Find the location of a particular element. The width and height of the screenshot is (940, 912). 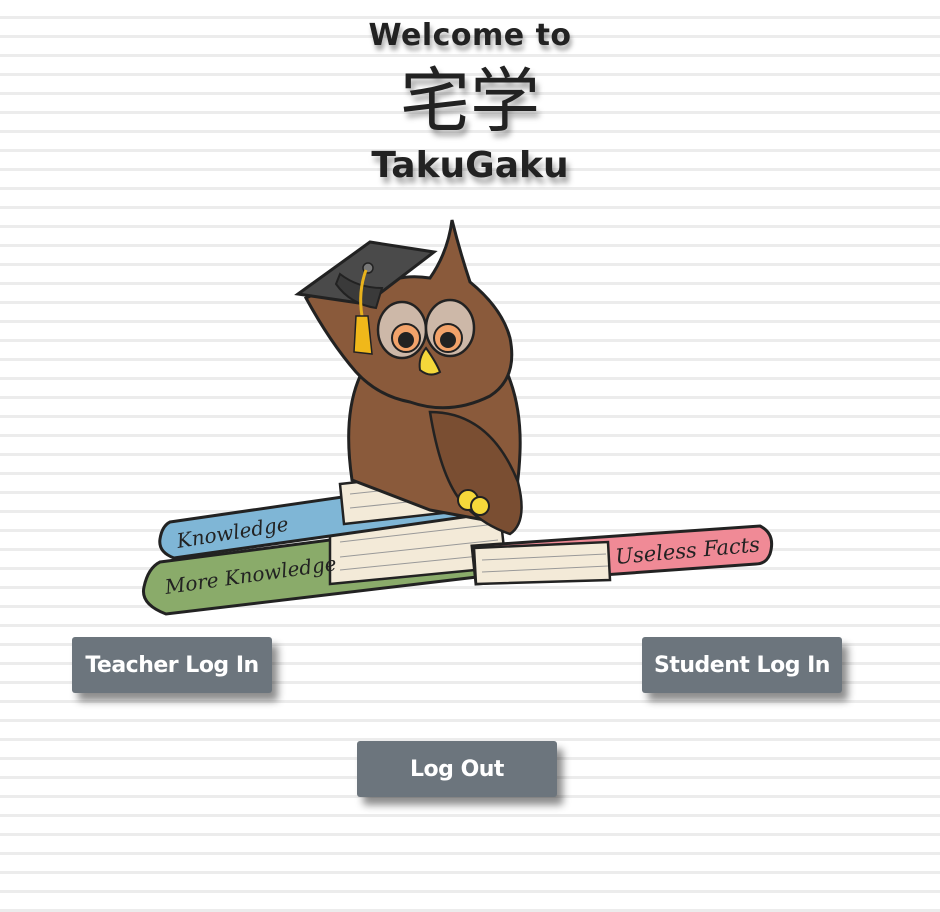

student-login-button: Student Log In is located at coordinates (742, 665).